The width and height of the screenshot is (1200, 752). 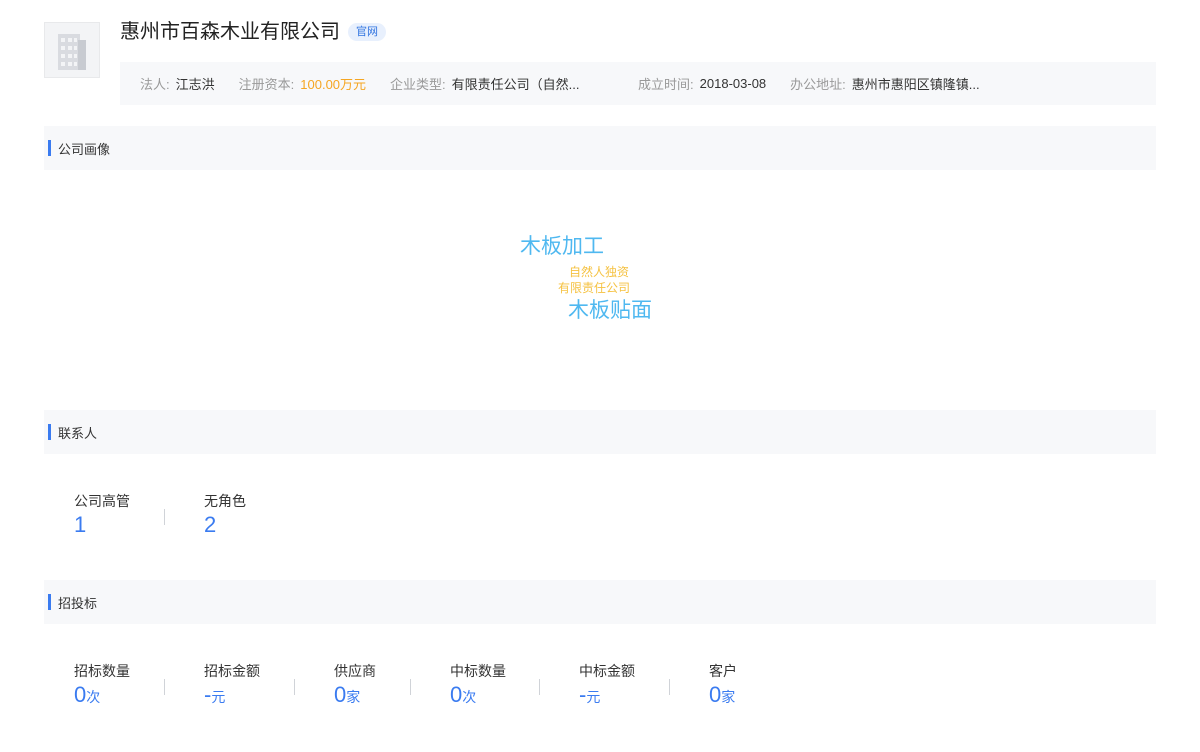 I want to click on bid-stat-tender-count: 招标数量 0次, so click(x=102, y=686).